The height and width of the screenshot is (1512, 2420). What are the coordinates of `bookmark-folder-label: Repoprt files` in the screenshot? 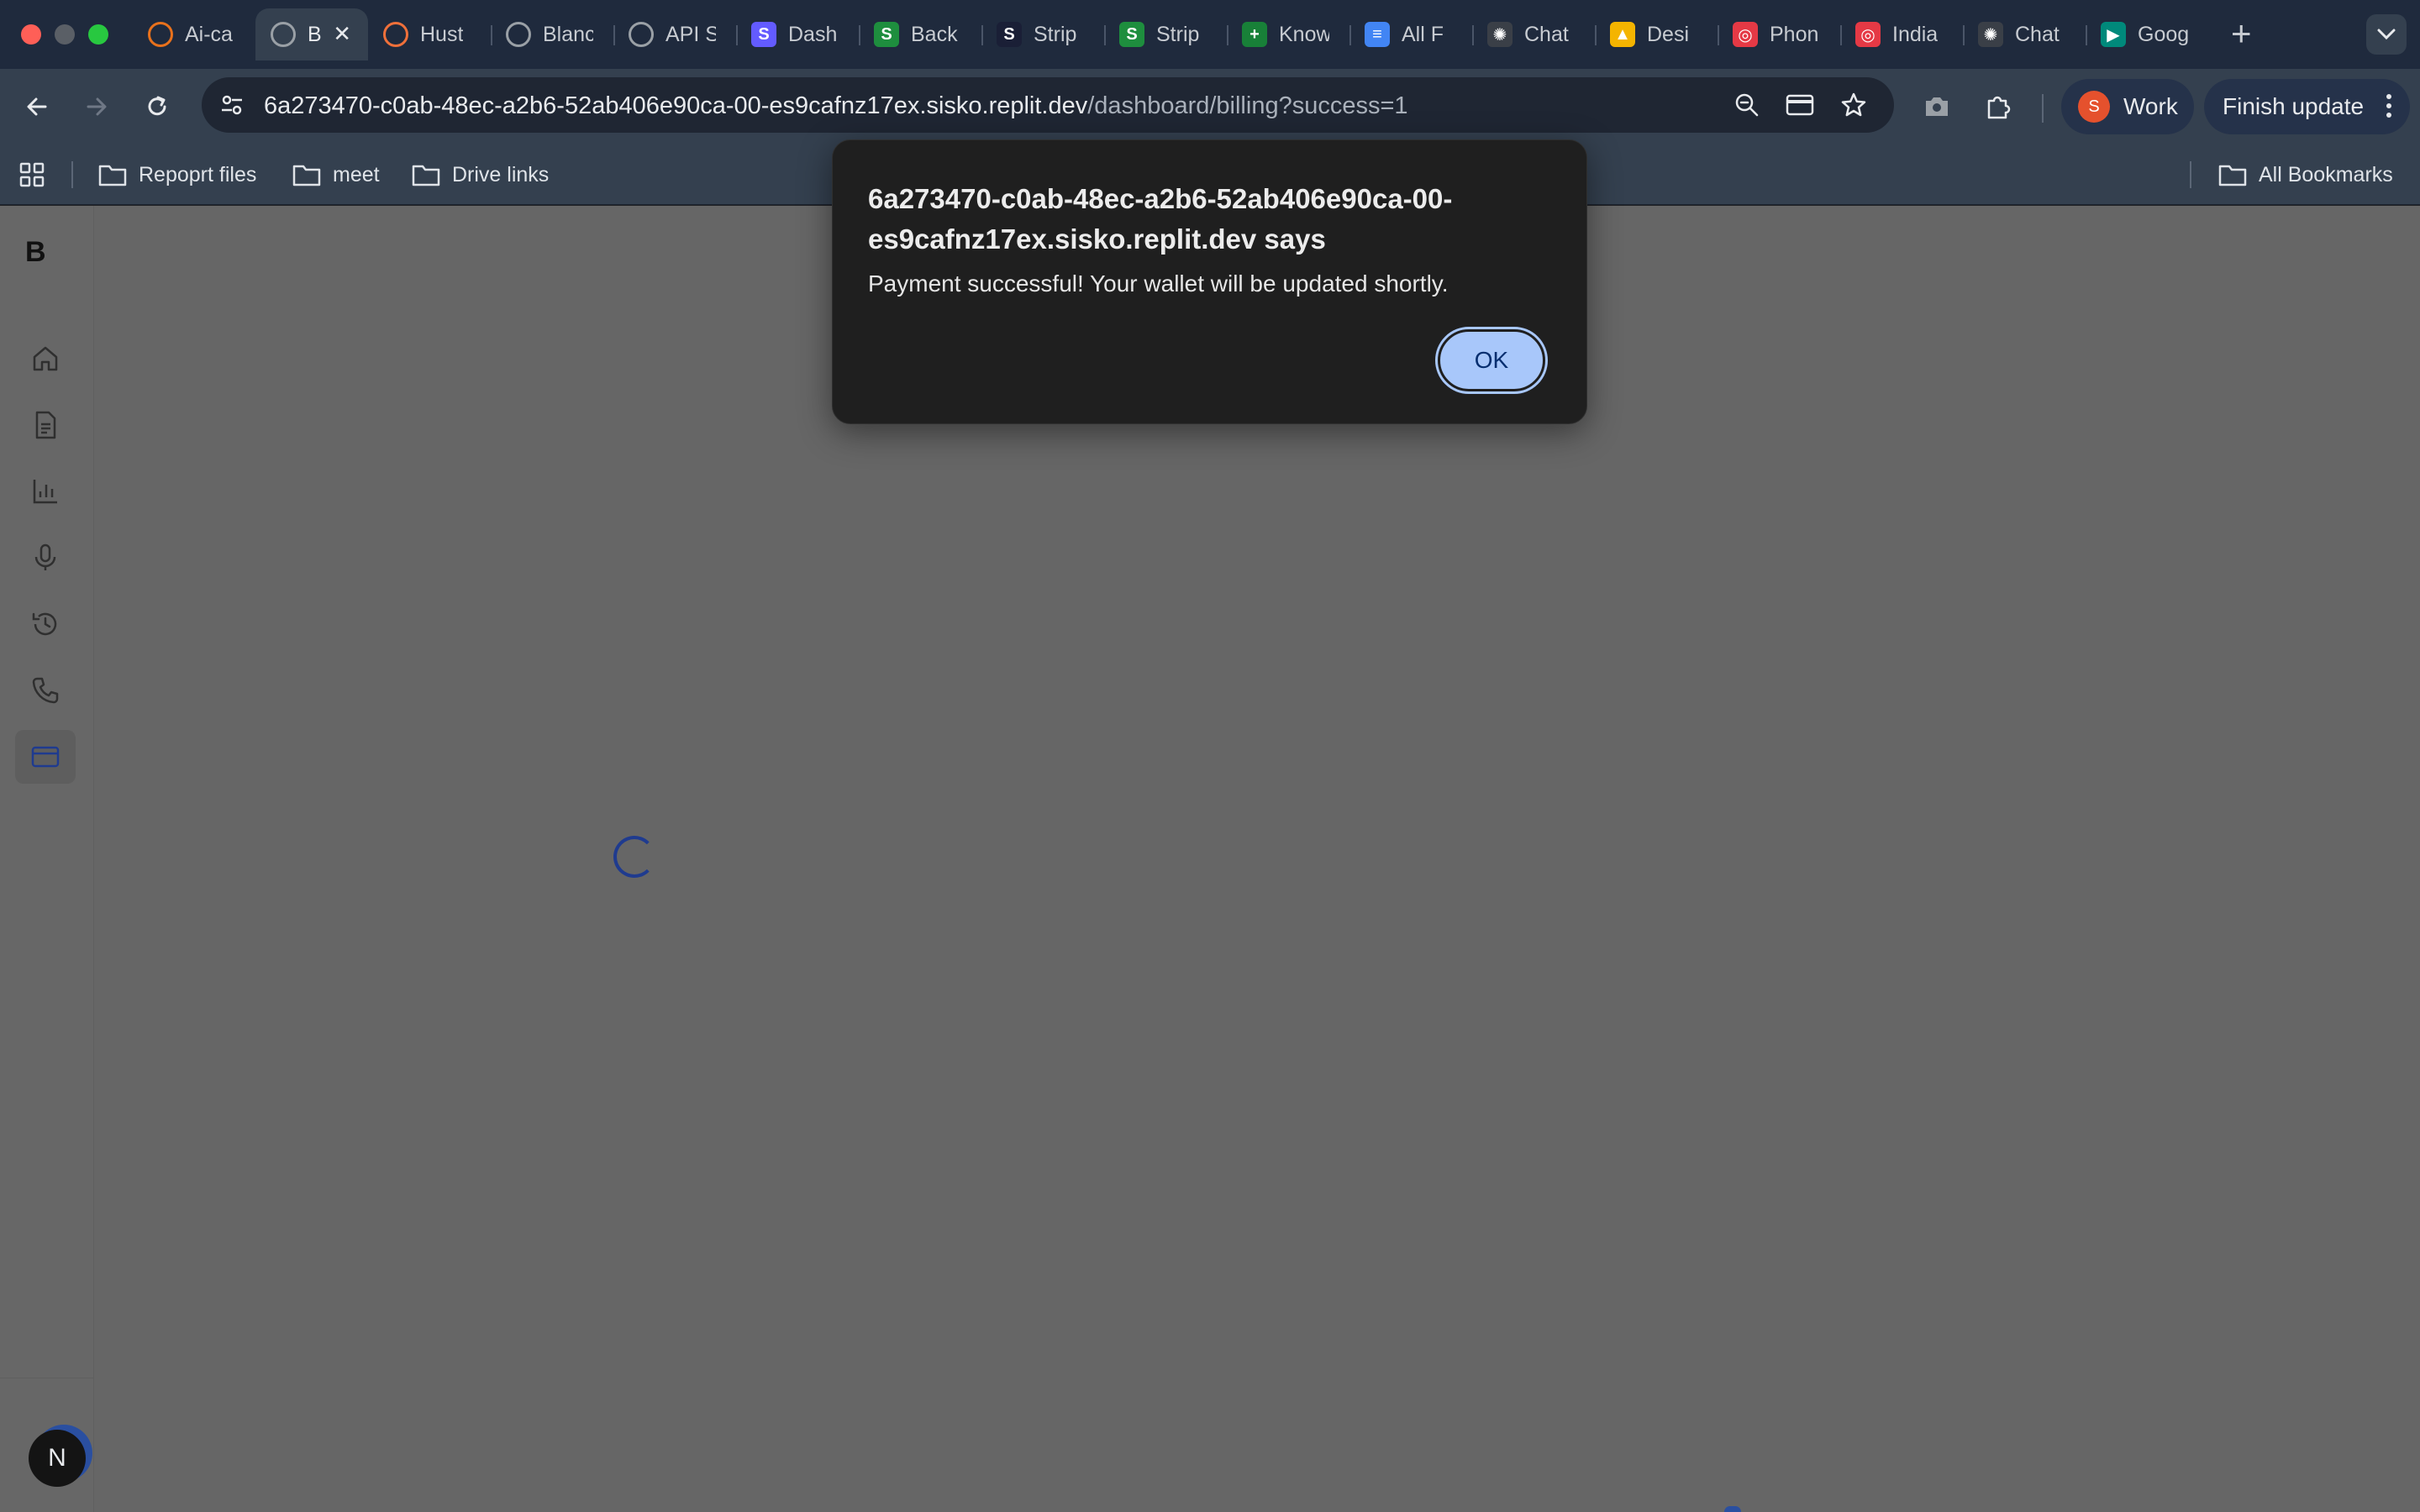 It's located at (198, 174).